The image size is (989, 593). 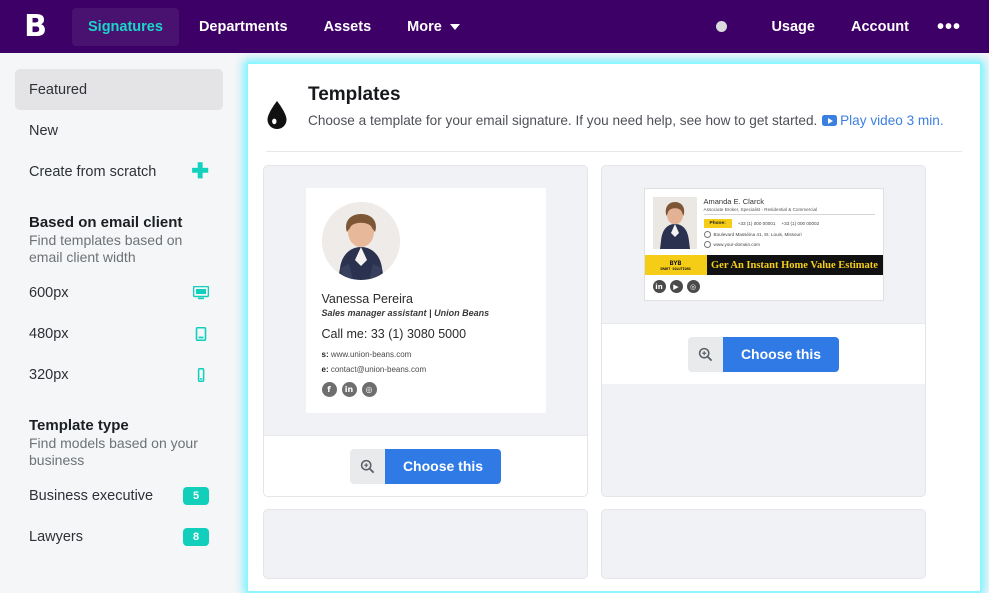 I want to click on play-video-link: Play video 3 min., so click(x=892, y=120).